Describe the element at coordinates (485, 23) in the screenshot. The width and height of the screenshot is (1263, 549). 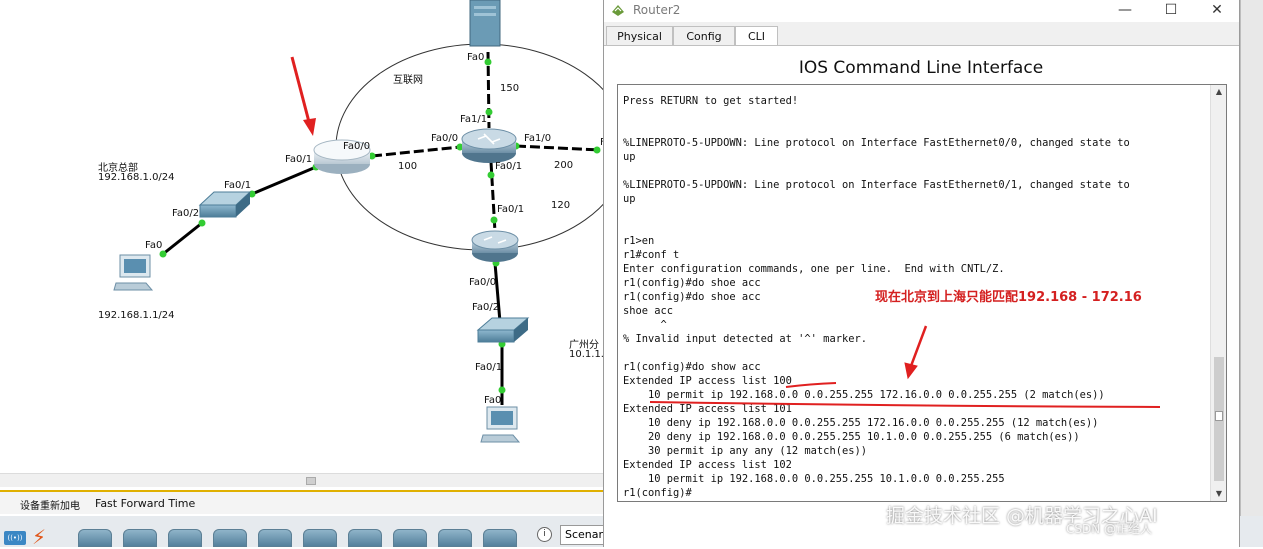
I see `server-icon` at that location.